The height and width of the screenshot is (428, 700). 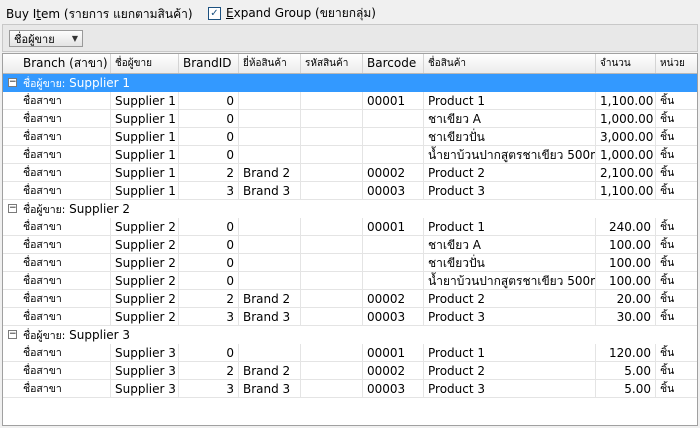 What do you see at coordinates (393, 227) in the screenshot?
I see `cell-col-barcode: 00001` at bounding box center [393, 227].